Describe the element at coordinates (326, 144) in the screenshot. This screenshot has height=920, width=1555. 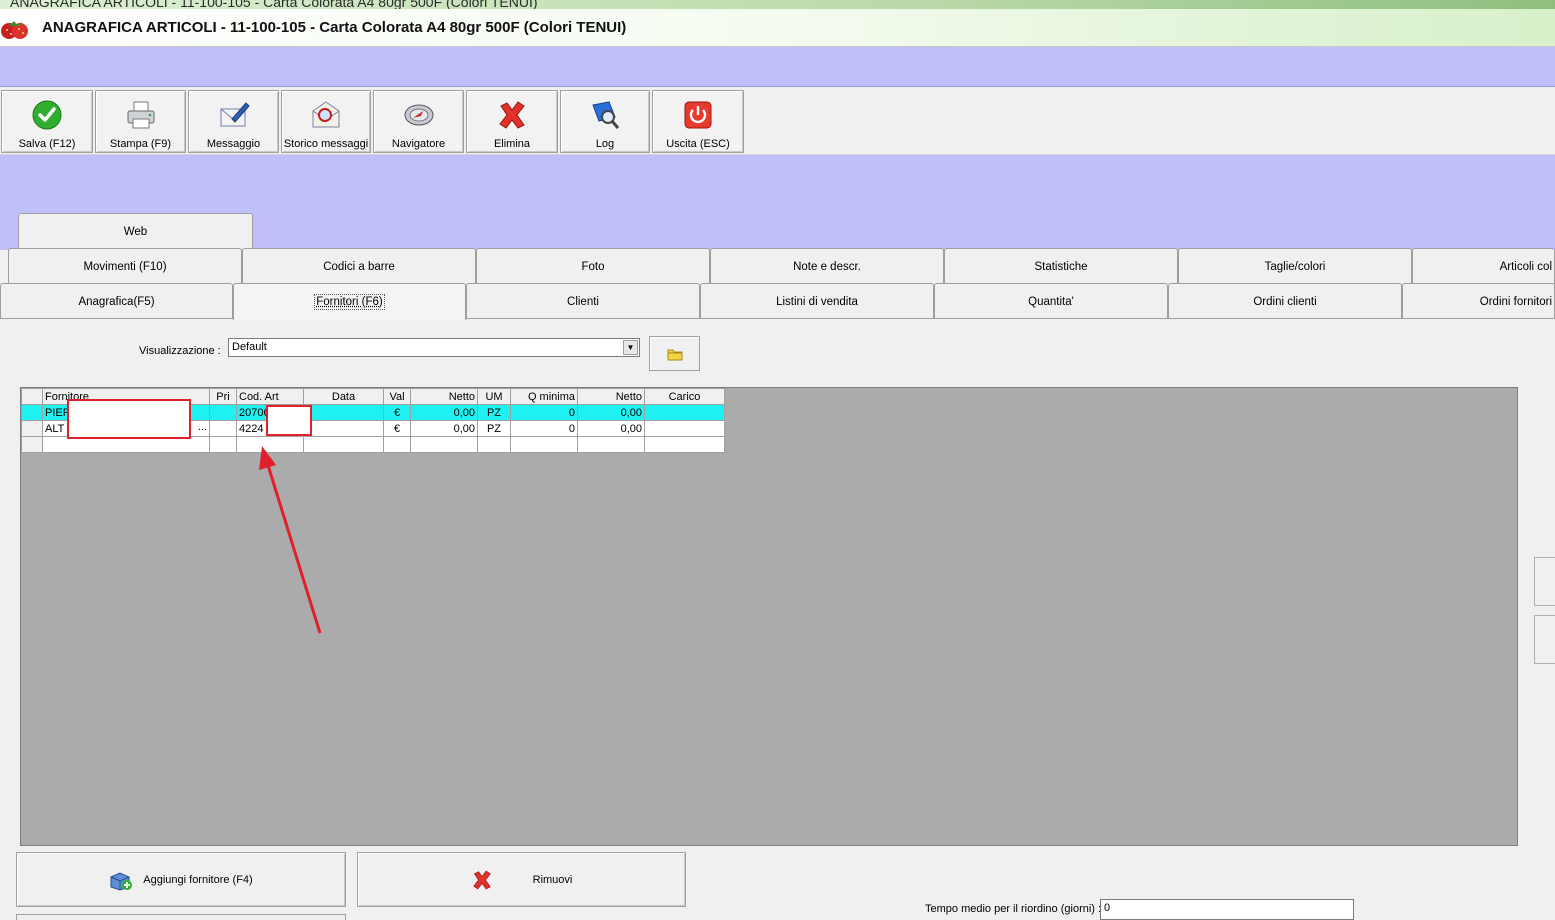
I see `message-history-button-label: Storico messaggi` at that location.